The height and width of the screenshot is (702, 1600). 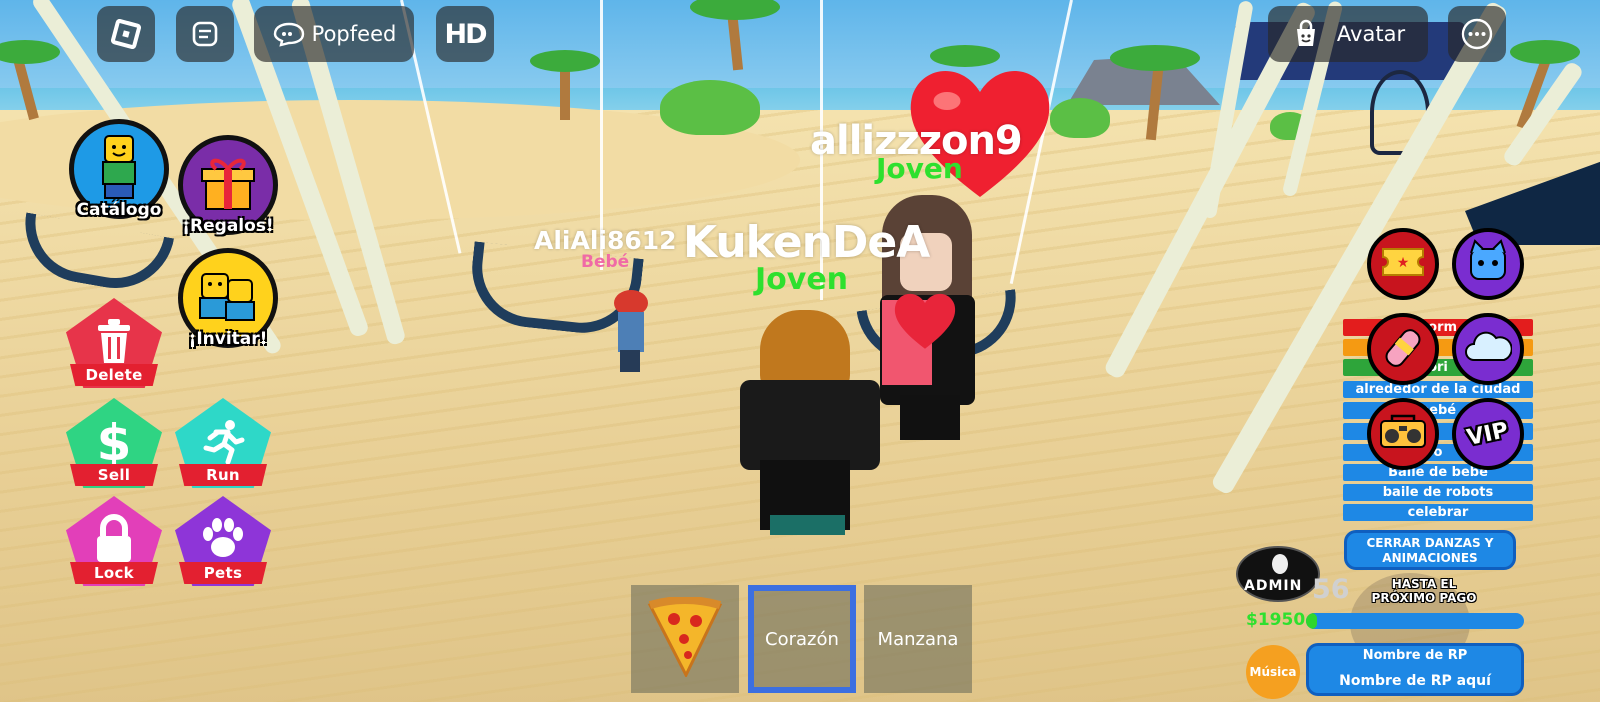 What do you see at coordinates (1273, 586) in the screenshot?
I see `admin-label: ADMIN` at bounding box center [1273, 586].